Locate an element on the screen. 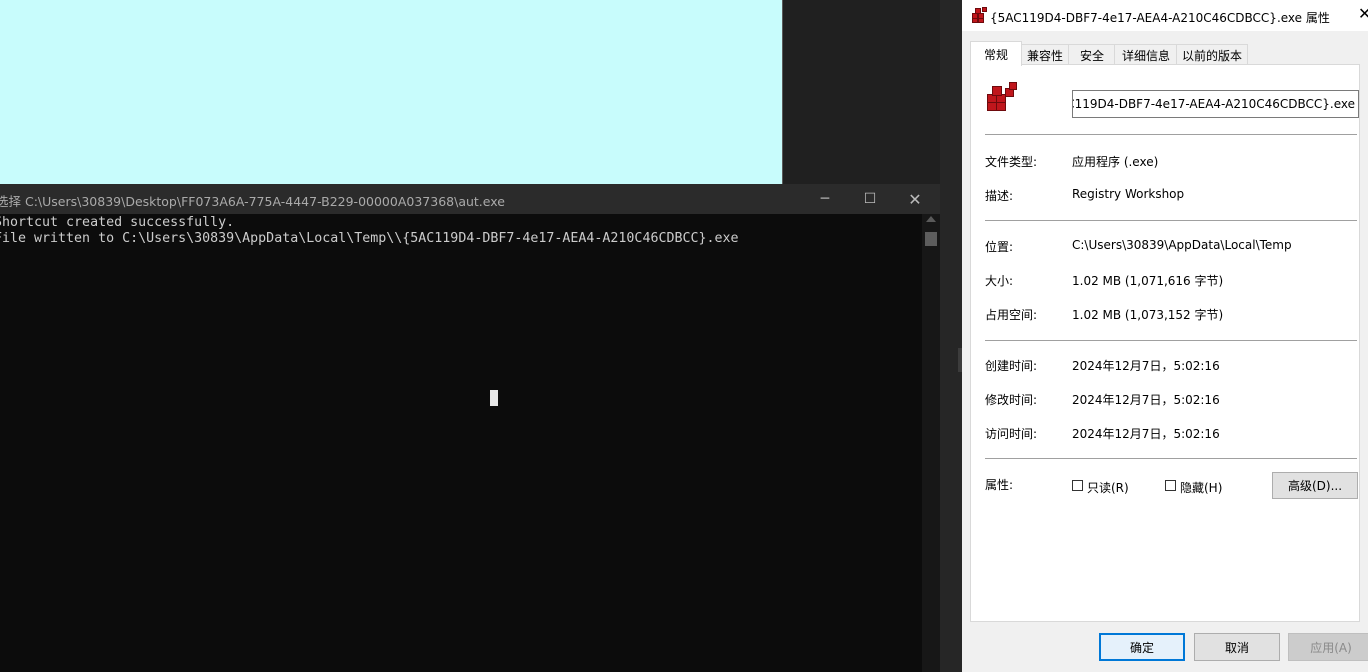 This screenshot has width=1368, height=672. readonly-checkbox is located at coordinates (1077, 485).